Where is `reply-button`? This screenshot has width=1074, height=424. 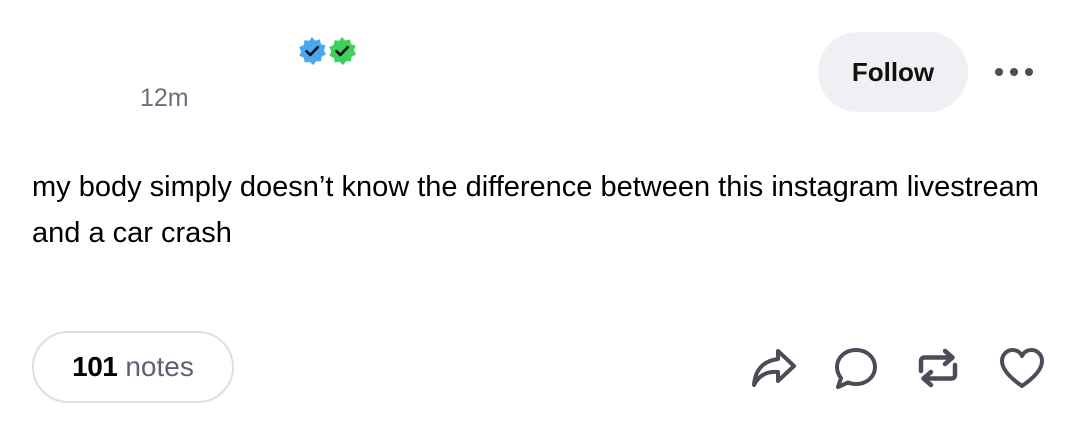 reply-button is located at coordinates (856, 368).